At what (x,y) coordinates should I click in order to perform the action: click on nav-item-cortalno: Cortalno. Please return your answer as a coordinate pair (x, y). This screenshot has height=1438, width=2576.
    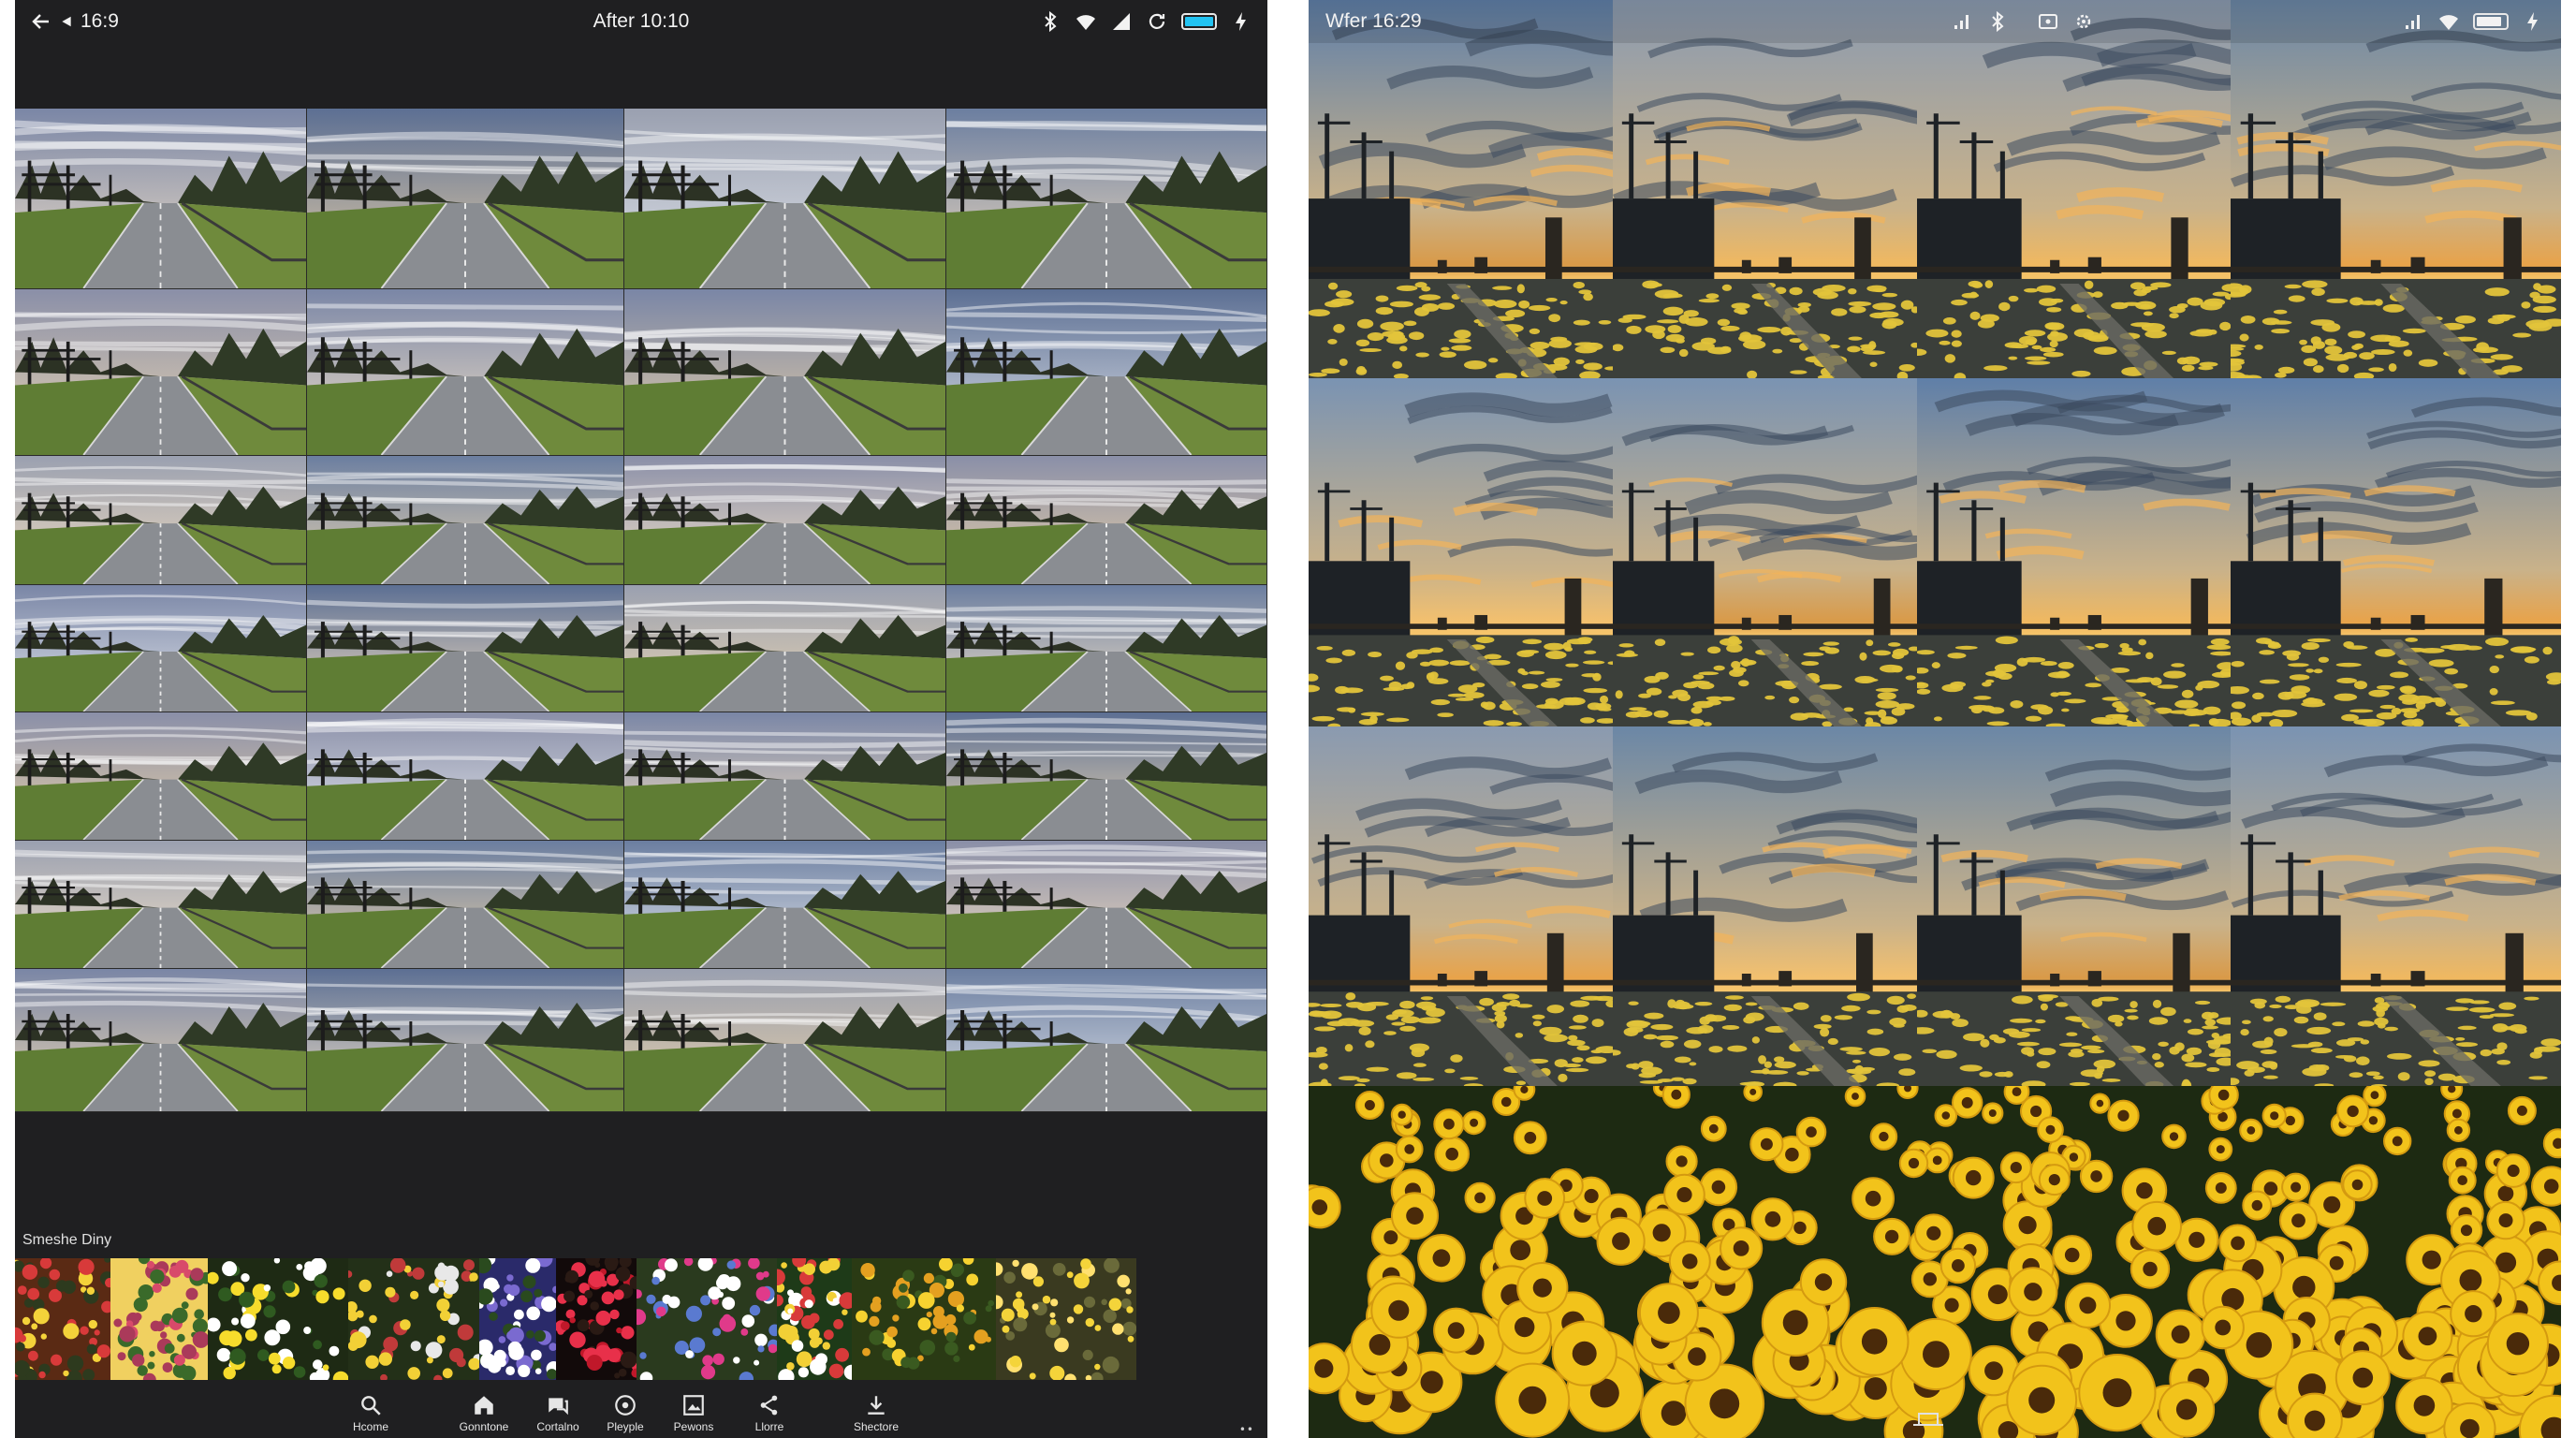
    Looking at the image, I should click on (557, 1413).